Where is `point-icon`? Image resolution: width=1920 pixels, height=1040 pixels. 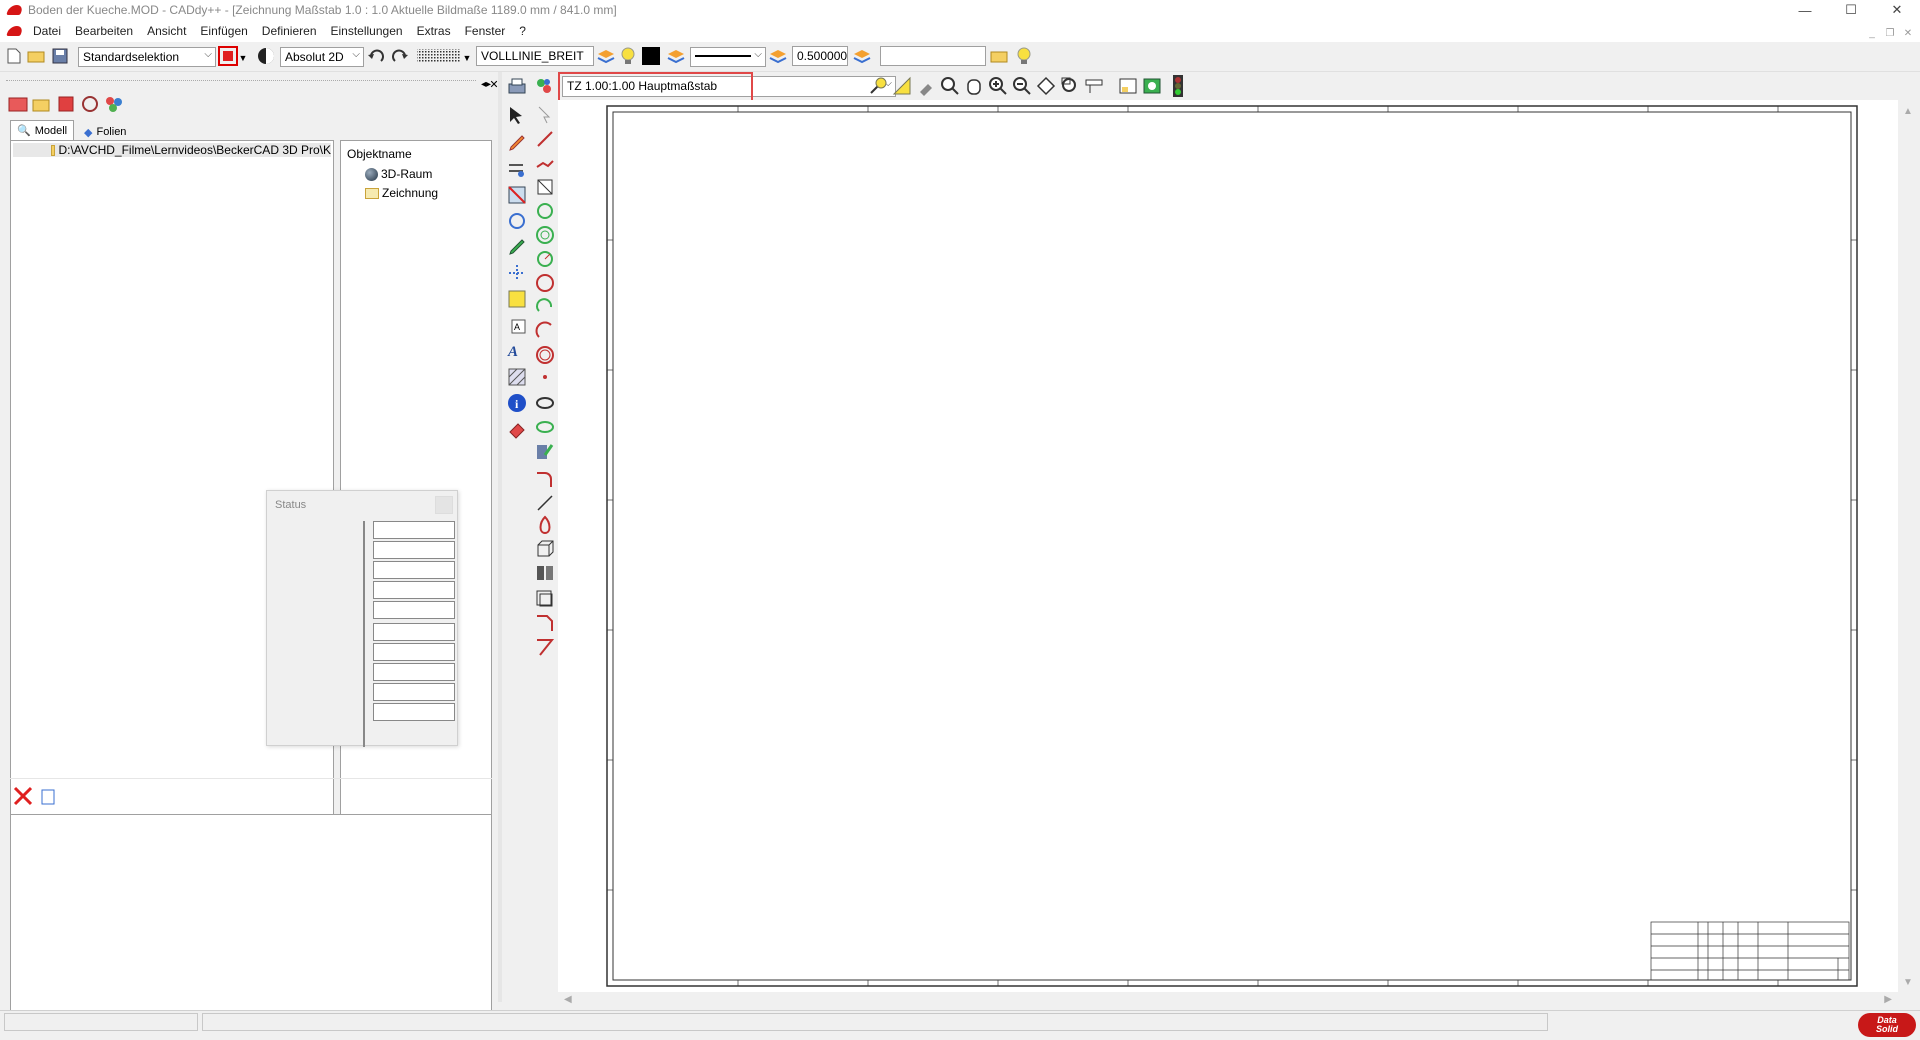 point-icon is located at coordinates (545, 377).